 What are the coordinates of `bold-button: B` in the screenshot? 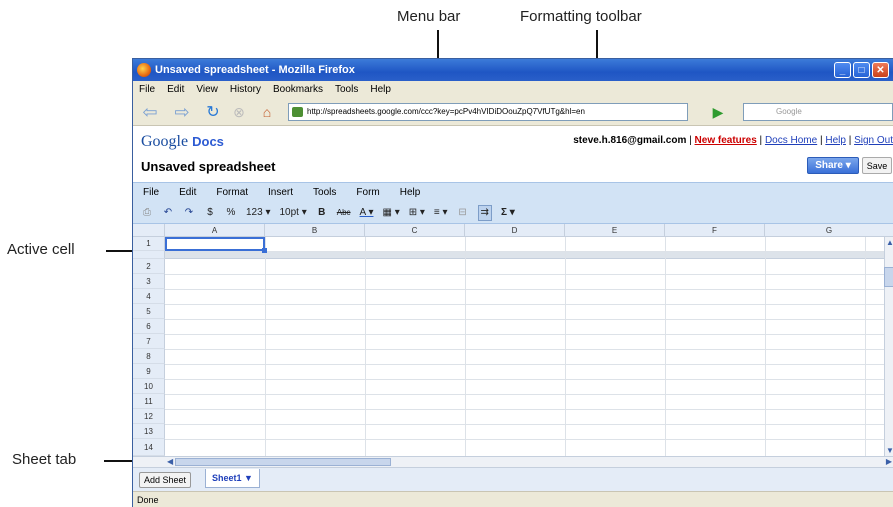 It's located at (322, 213).